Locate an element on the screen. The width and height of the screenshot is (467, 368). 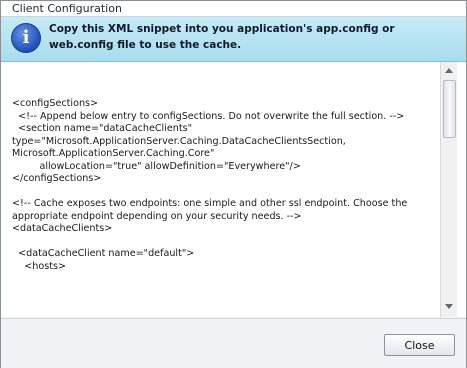
dialog-footer: Close is located at coordinates (233, 343).